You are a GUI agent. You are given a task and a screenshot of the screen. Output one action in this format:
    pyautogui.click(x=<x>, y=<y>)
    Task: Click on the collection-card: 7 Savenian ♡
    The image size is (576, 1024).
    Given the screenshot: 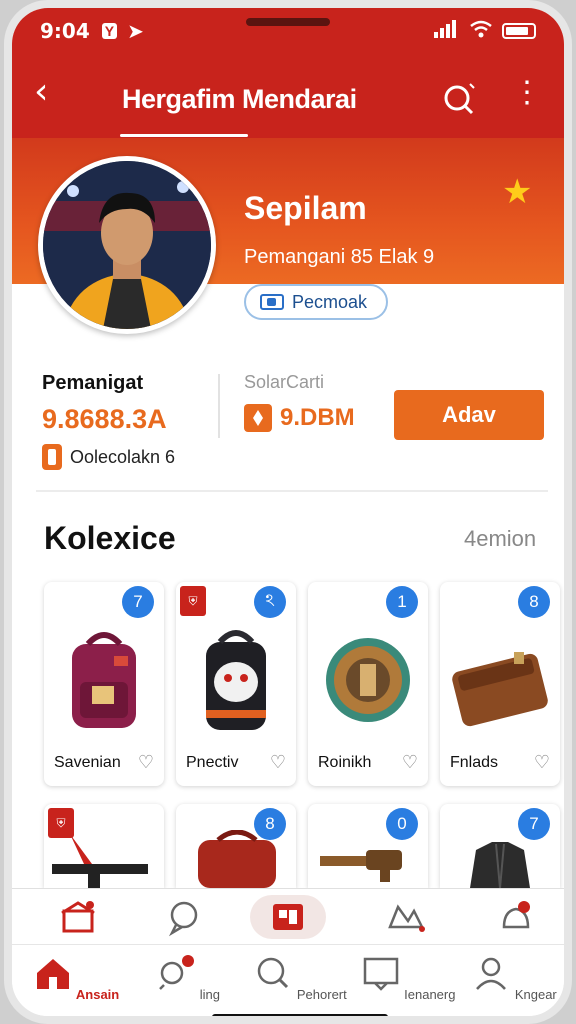 What is the action you would take?
    pyautogui.click(x=104, y=684)
    